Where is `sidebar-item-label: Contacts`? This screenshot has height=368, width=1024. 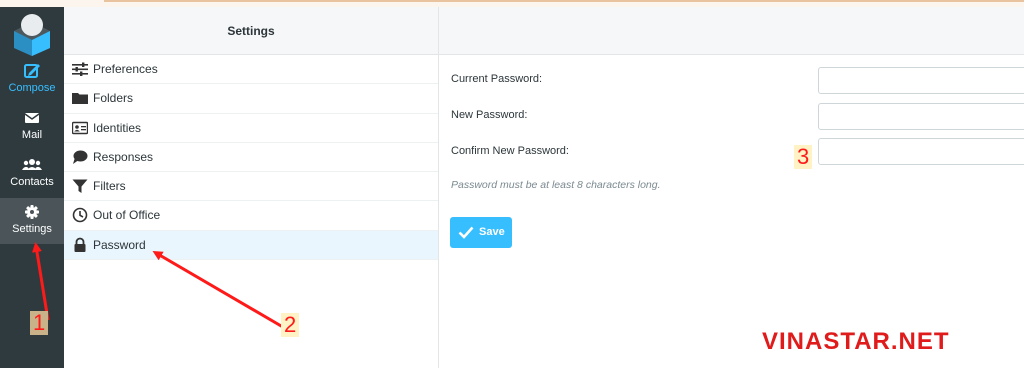 sidebar-item-label: Contacts is located at coordinates (32, 182).